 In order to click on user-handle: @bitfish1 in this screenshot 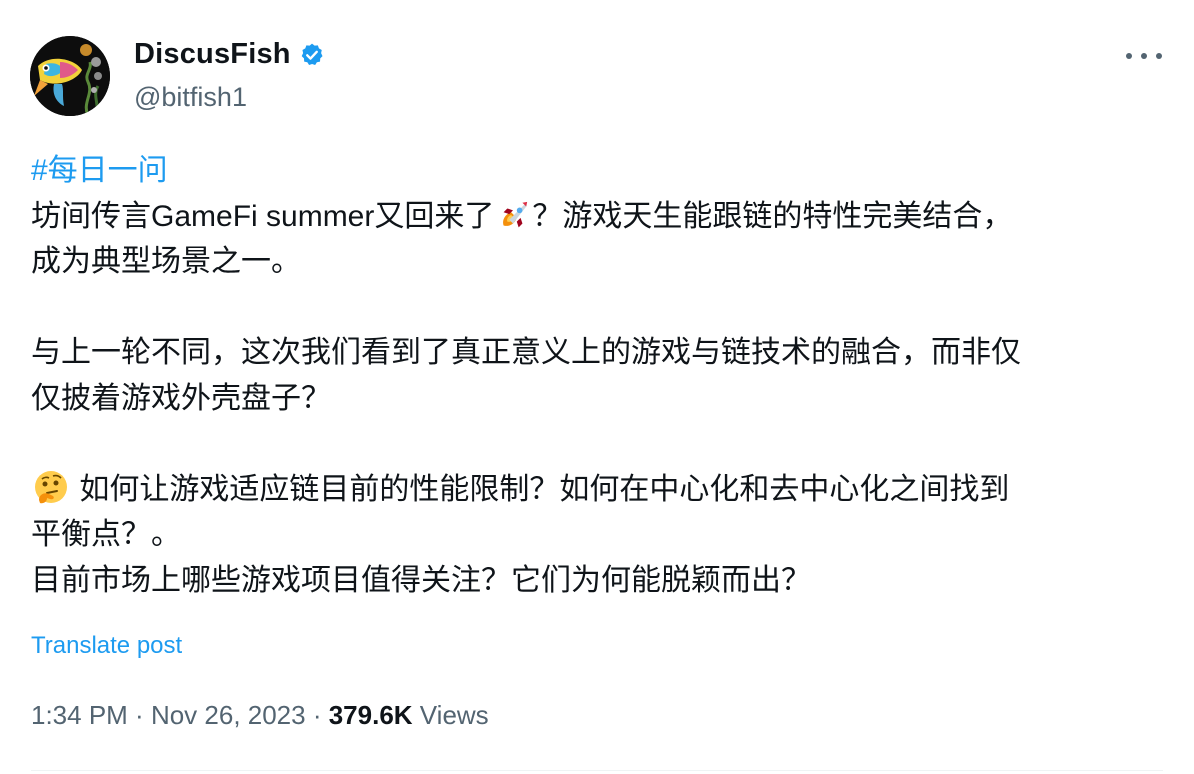, I will do `click(190, 97)`.